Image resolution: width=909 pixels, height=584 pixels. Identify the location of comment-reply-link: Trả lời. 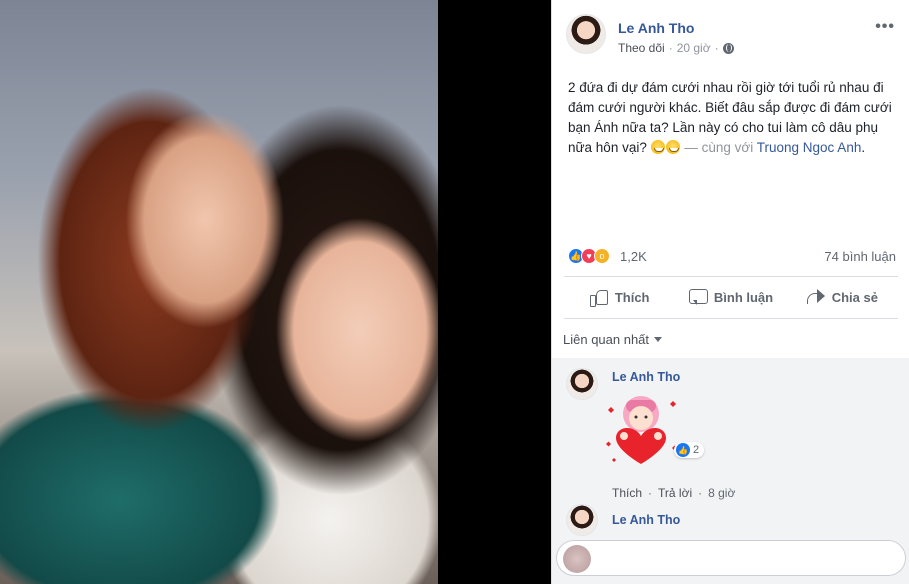
(675, 493).